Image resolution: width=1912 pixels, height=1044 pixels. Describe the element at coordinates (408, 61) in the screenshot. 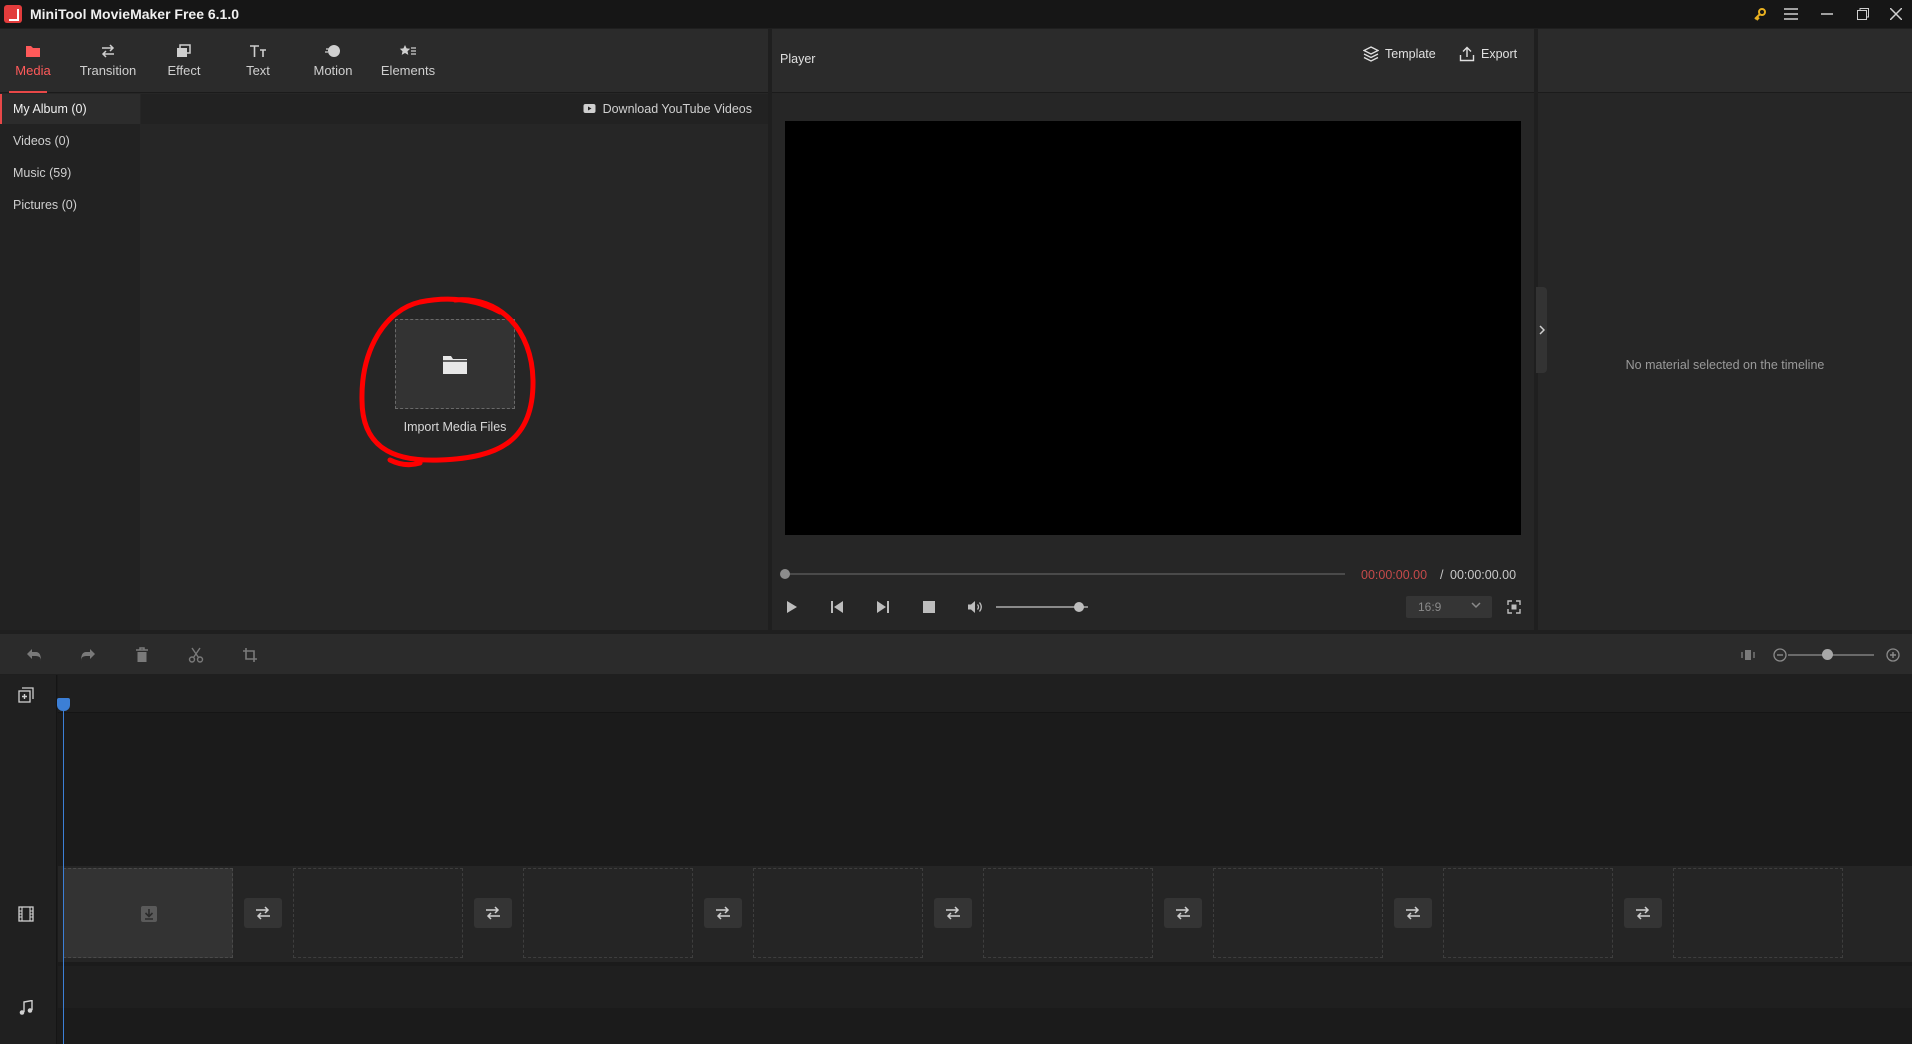

I see `toolbar-elements: Elements` at that location.